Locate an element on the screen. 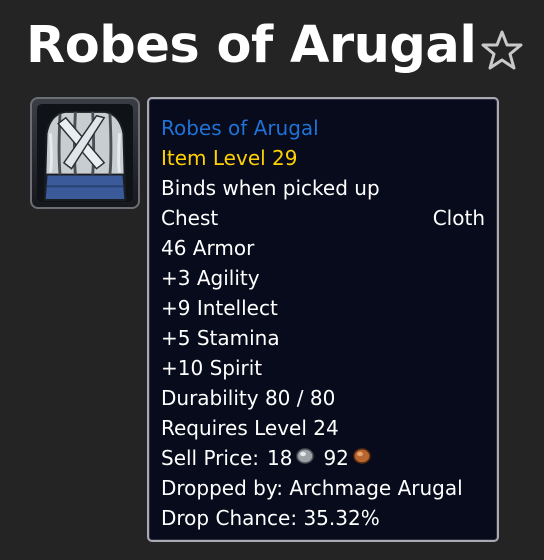 The width and height of the screenshot is (544, 560). item-dropped-by: Dropped by: Archmage Arugal is located at coordinates (323, 488).